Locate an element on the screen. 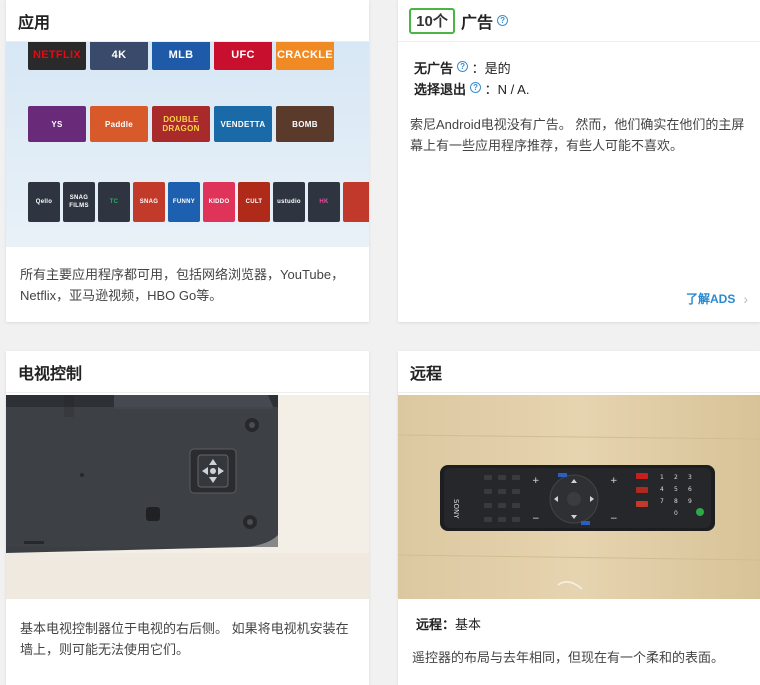 The height and width of the screenshot is (685, 760). tv-back-illustration is located at coordinates (187, 497).